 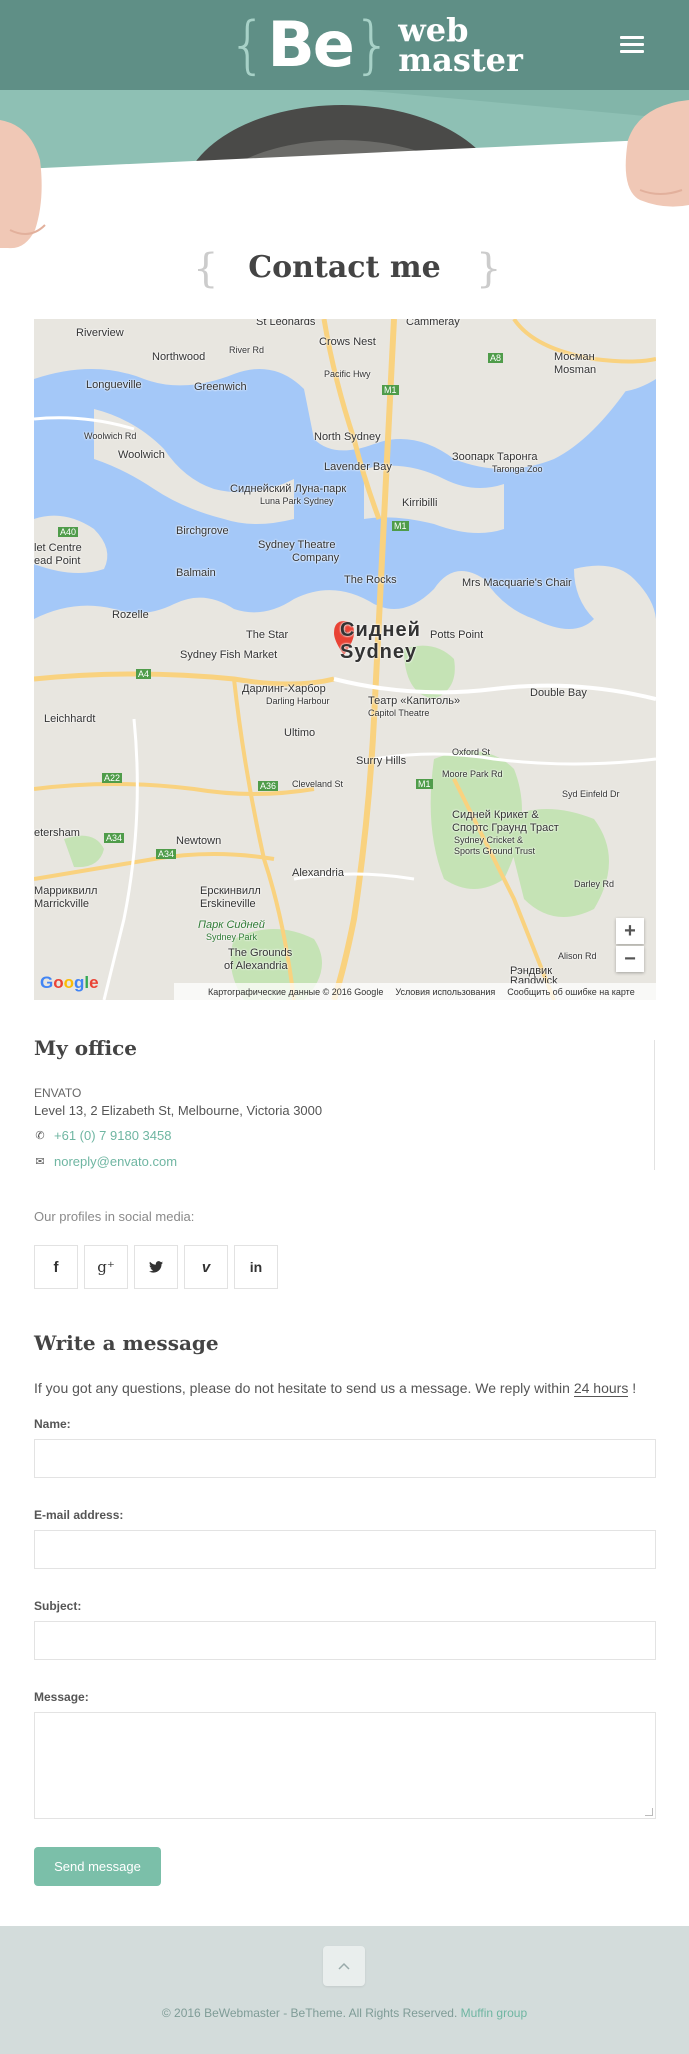 What do you see at coordinates (58, 1093) in the screenshot?
I see `office-company: ENVATO` at bounding box center [58, 1093].